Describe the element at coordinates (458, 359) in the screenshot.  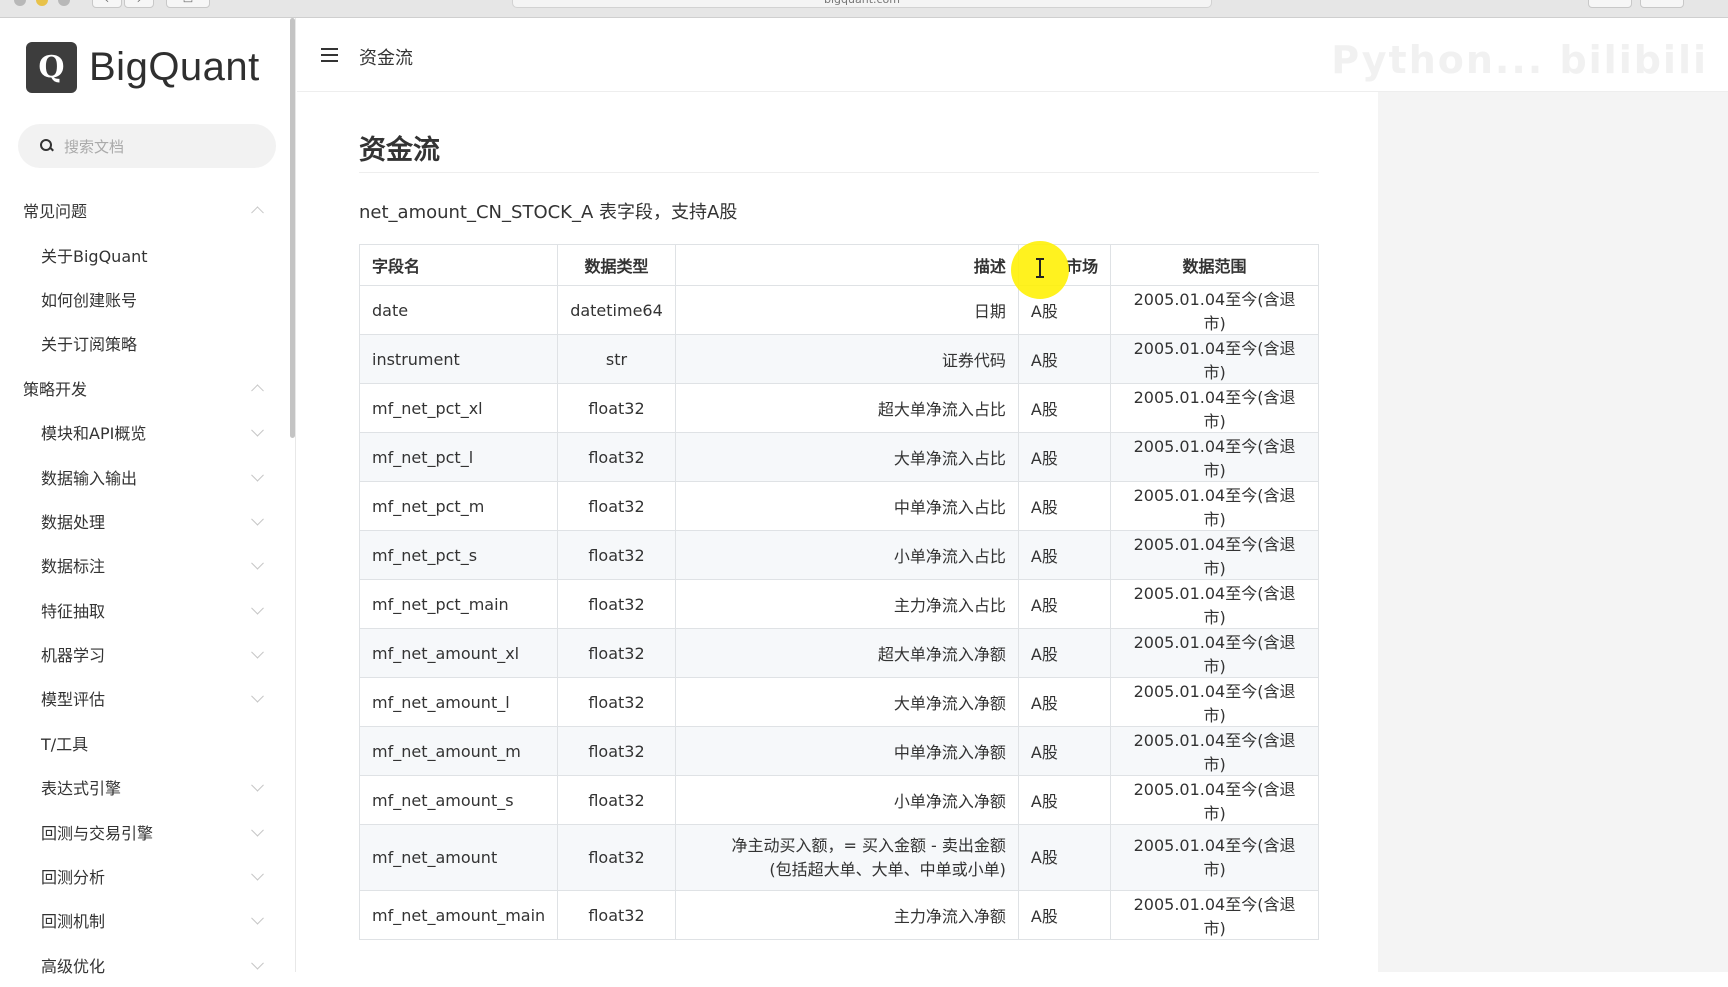
I see `table-cell: instrument` at that location.